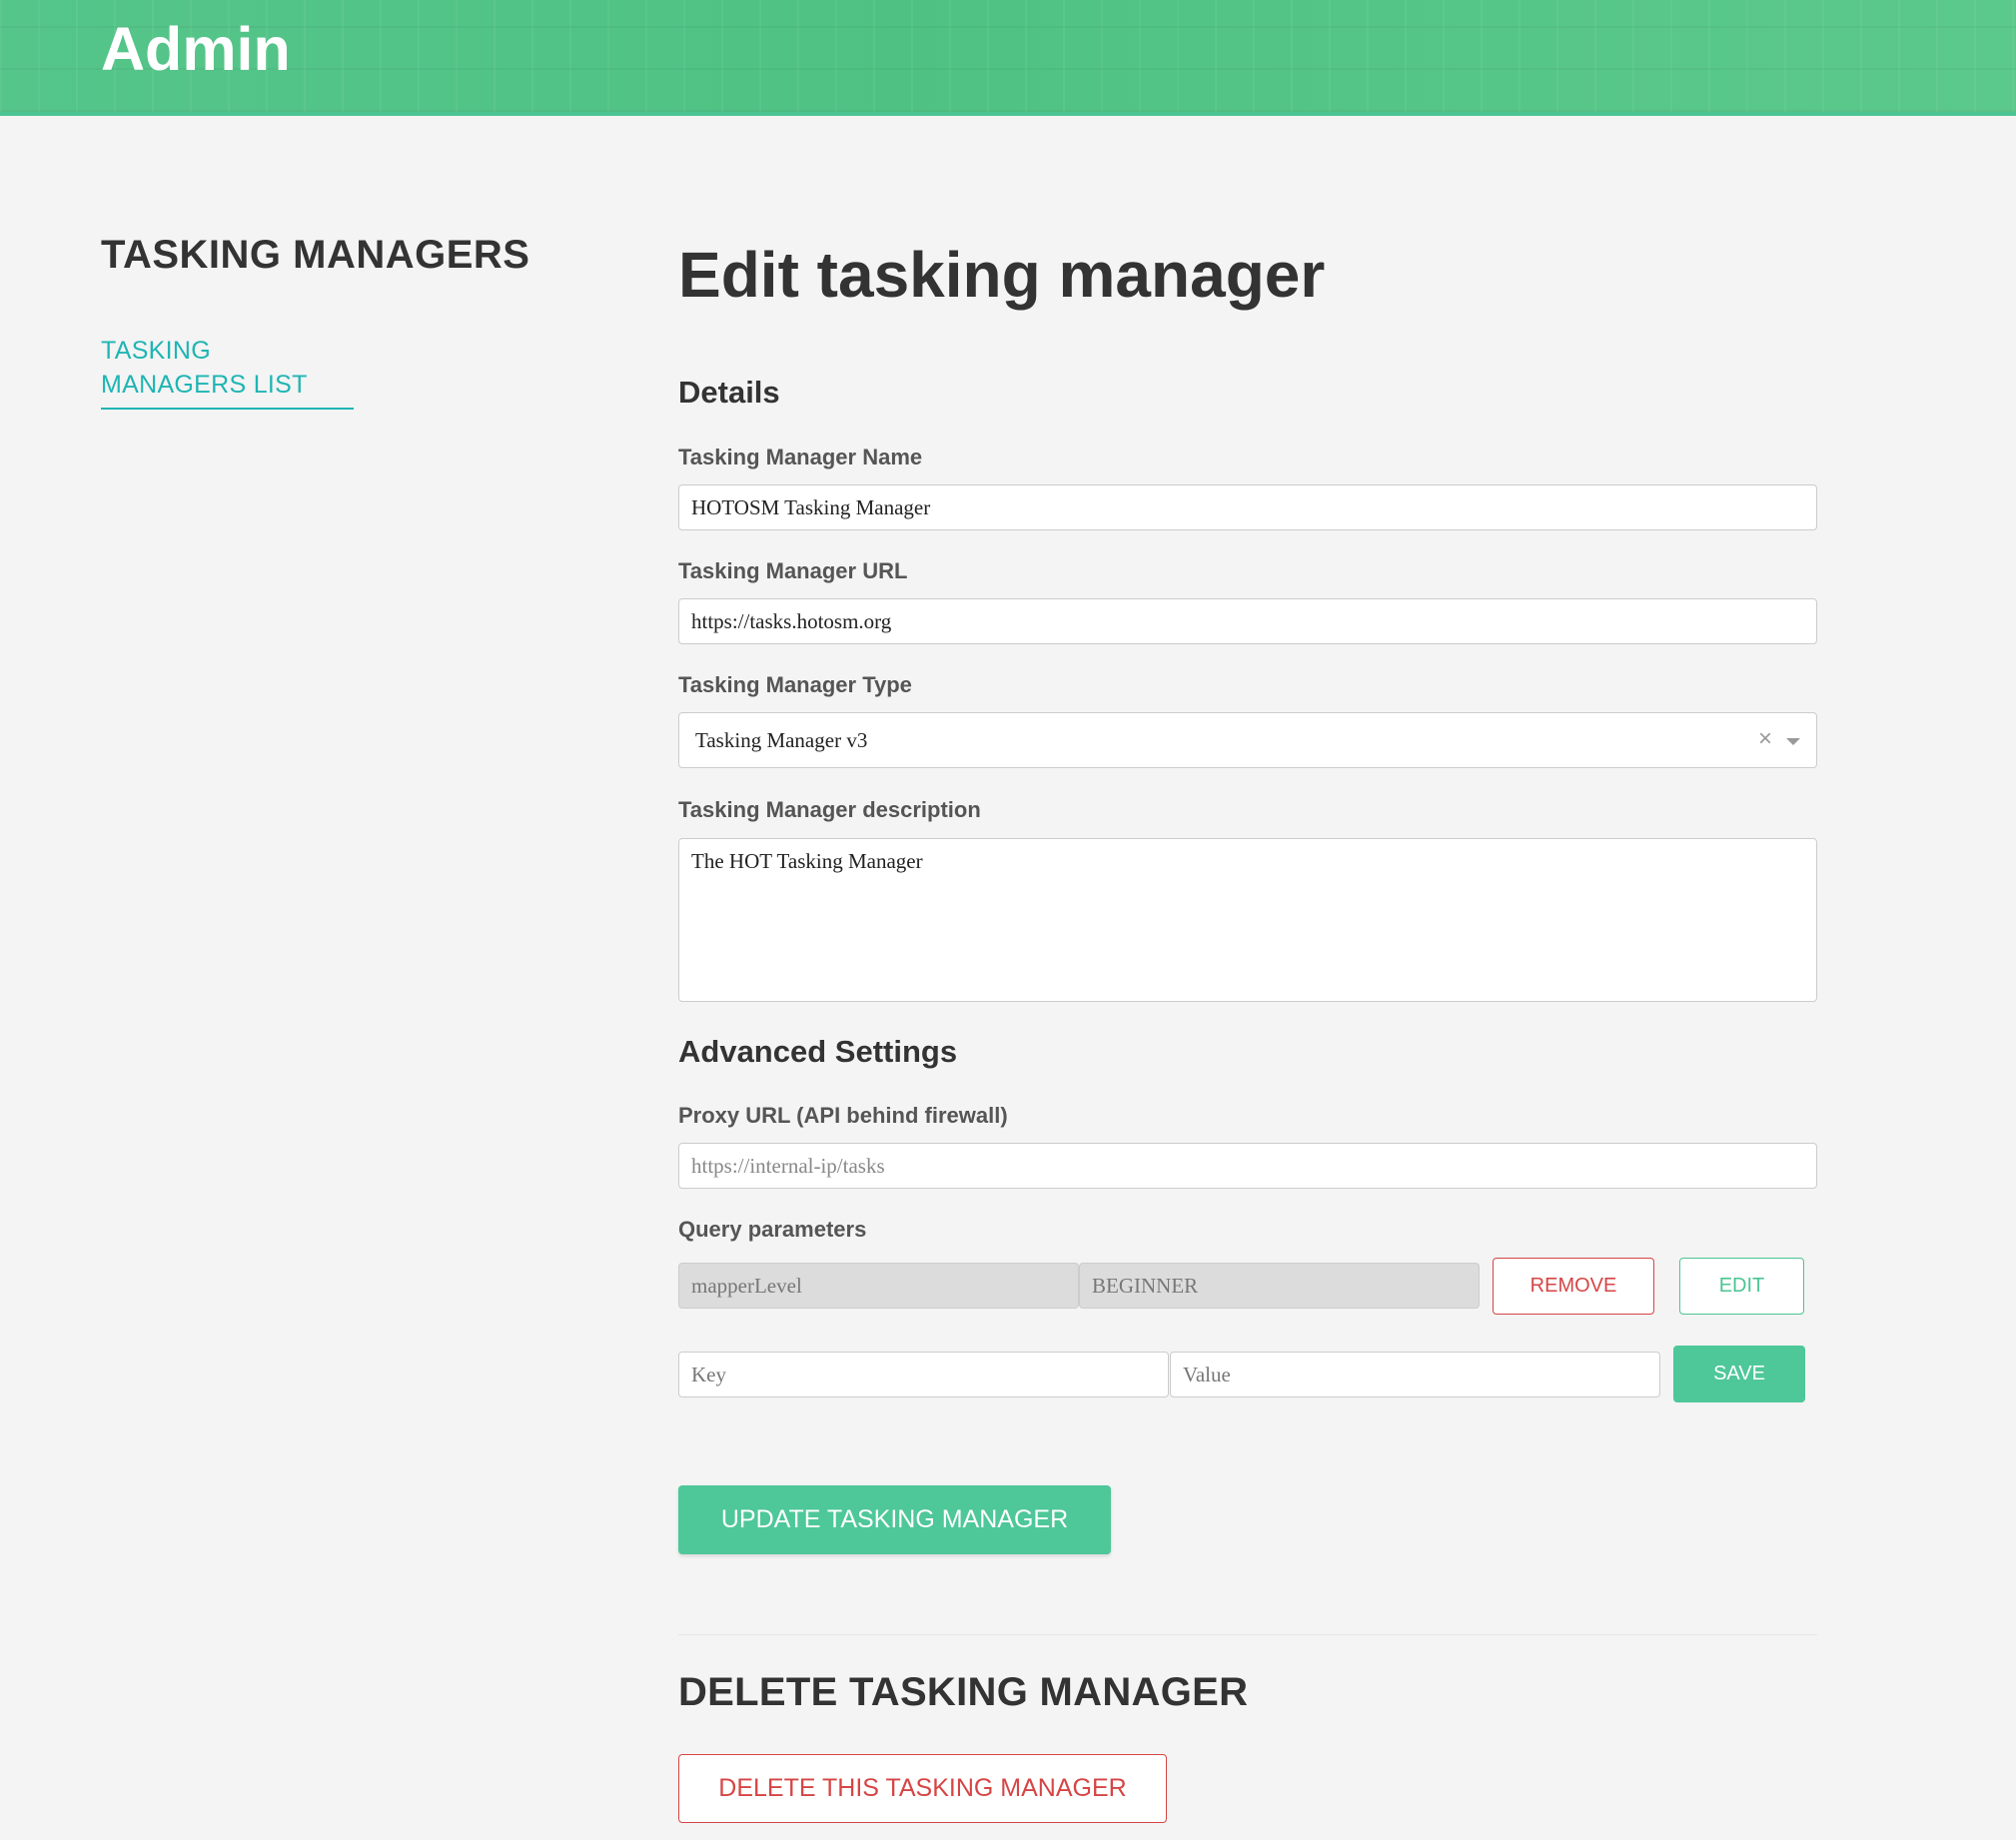 The image size is (2016, 1840). What do you see at coordinates (1741, 1286) in the screenshot?
I see `edit-param-button: EDIT` at bounding box center [1741, 1286].